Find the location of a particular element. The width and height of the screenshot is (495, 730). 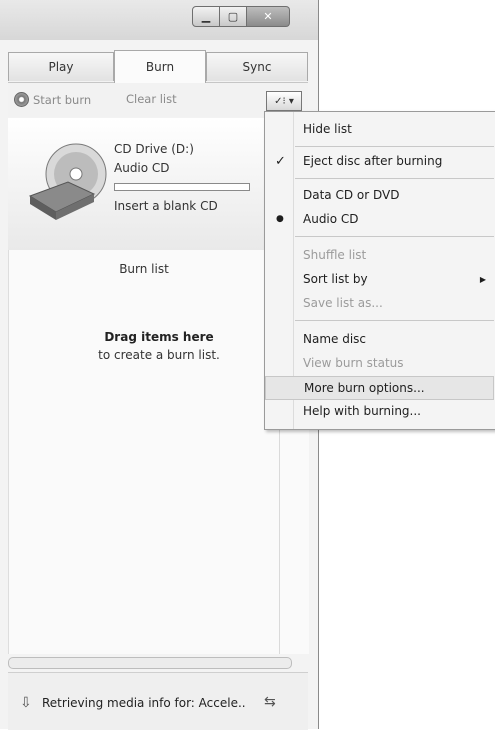

drive-name: CD Drive (D:) is located at coordinates (154, 149).